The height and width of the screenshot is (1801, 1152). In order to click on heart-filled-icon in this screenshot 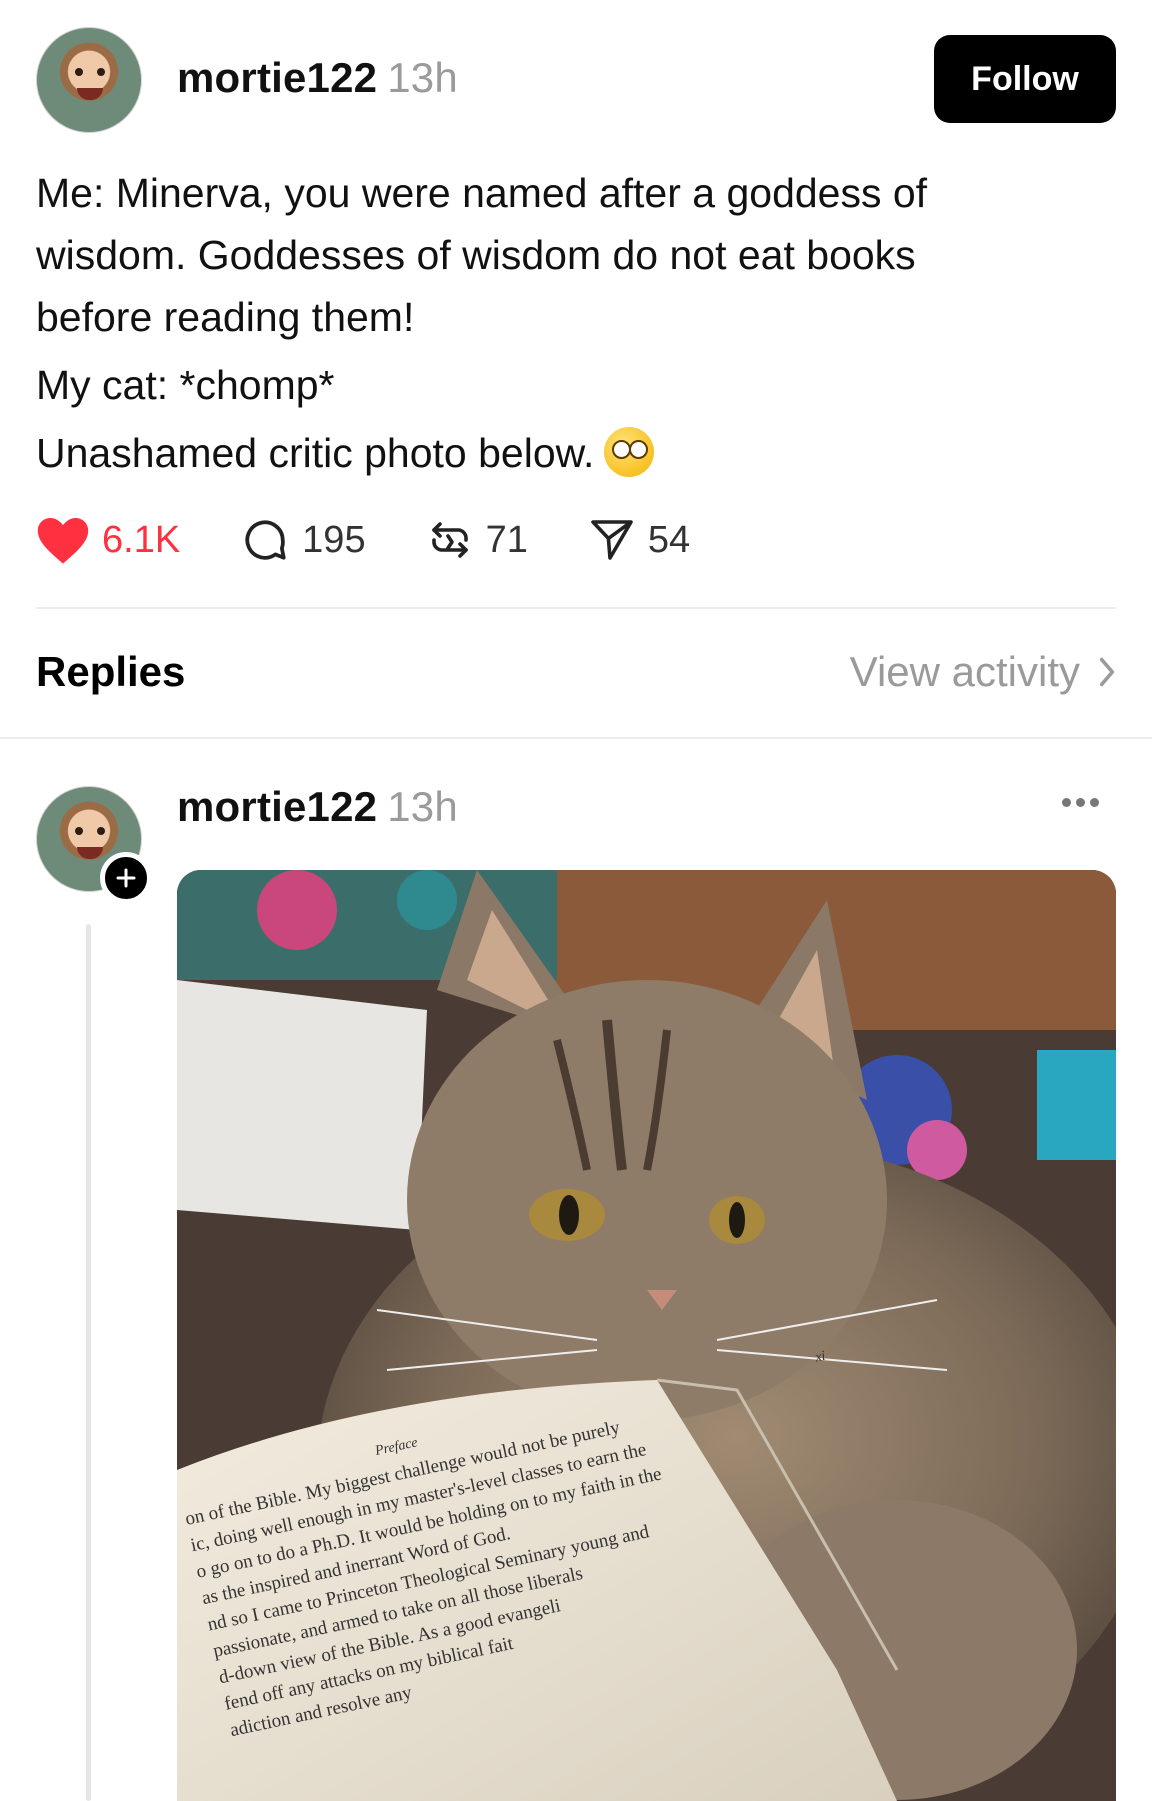, I will do `click(63, 540)`.